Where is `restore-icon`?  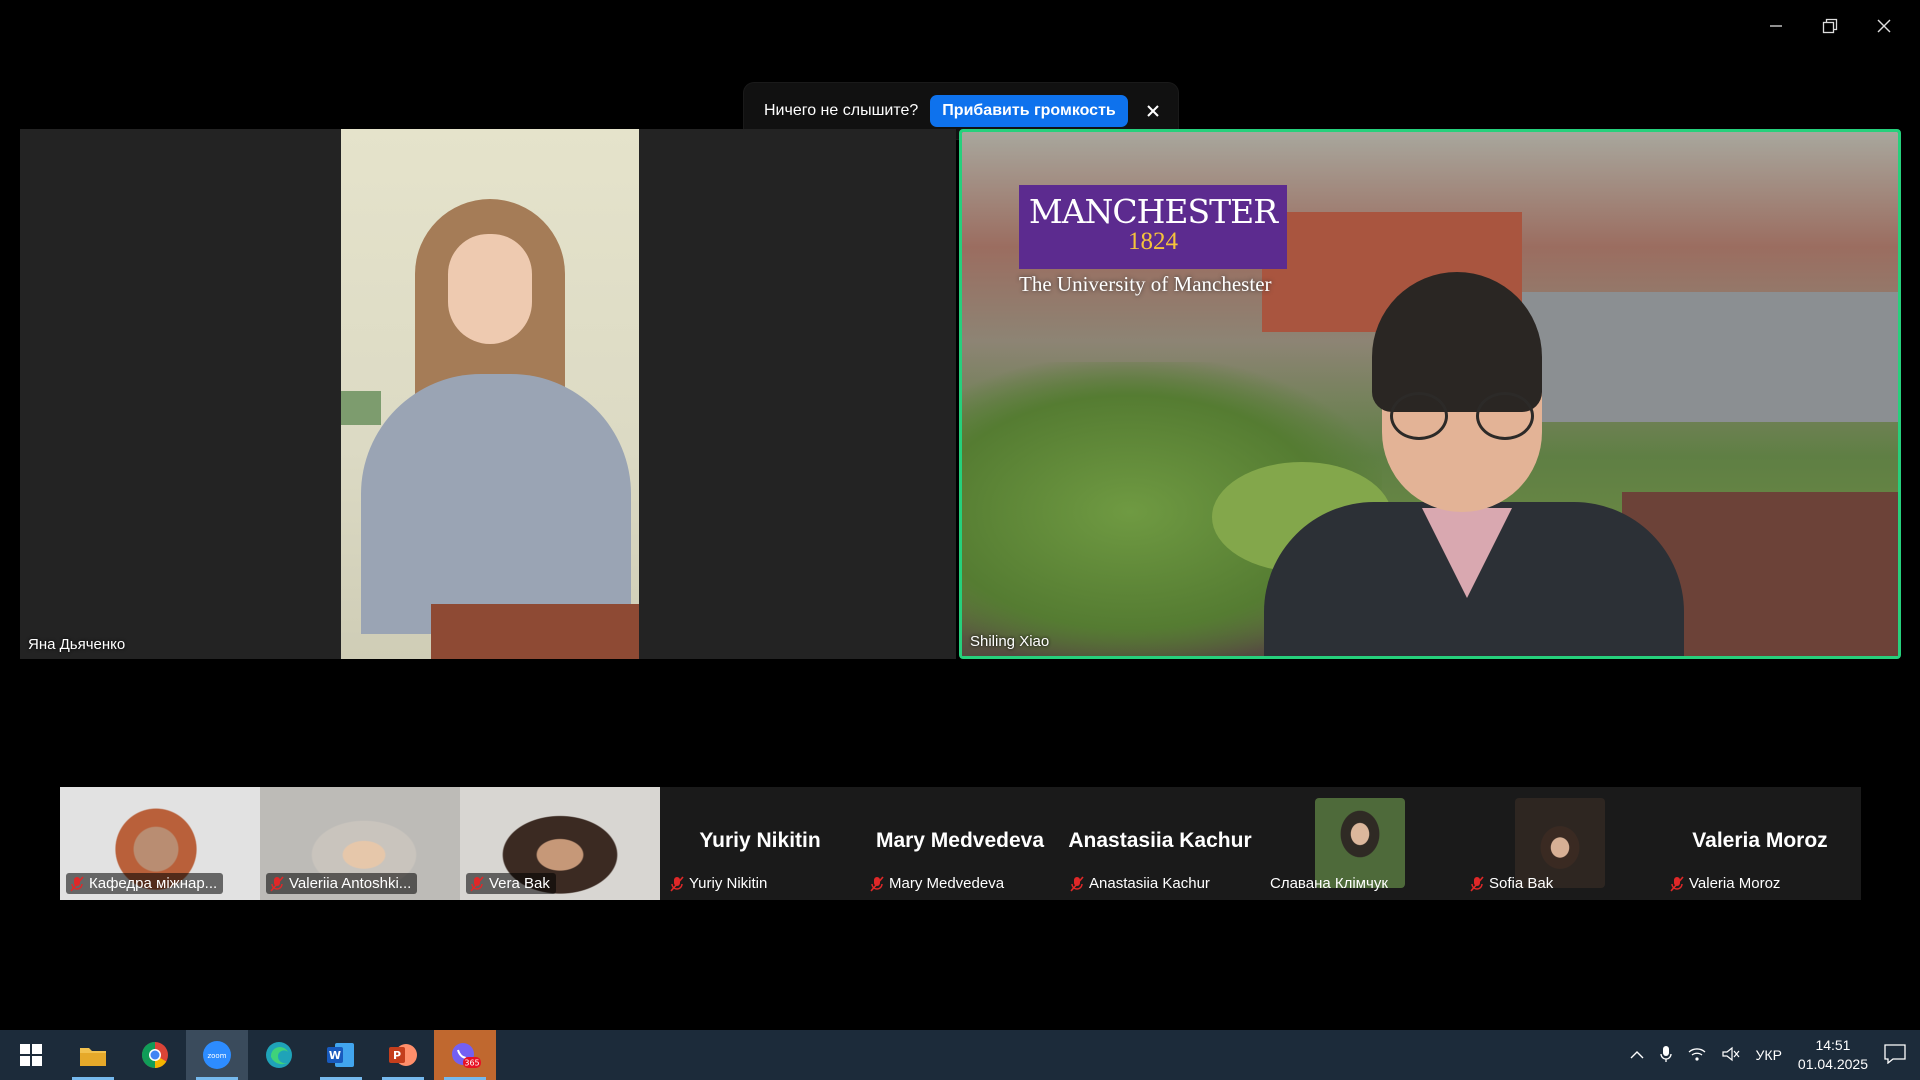 restore-icon is located at coordinates (1830, 26).